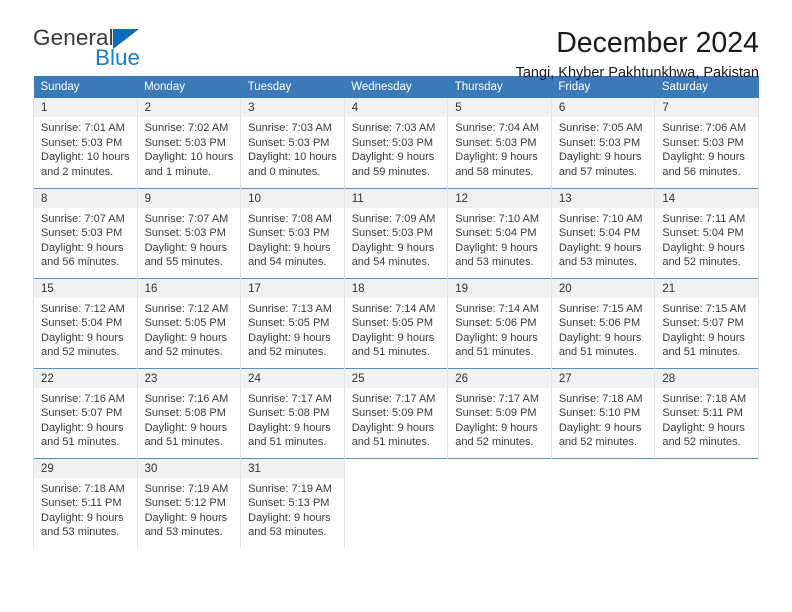  What do you see at coordinates (499, 108) in the screenshot?
I see `day-number: 5` at bounding box center [499, 108].